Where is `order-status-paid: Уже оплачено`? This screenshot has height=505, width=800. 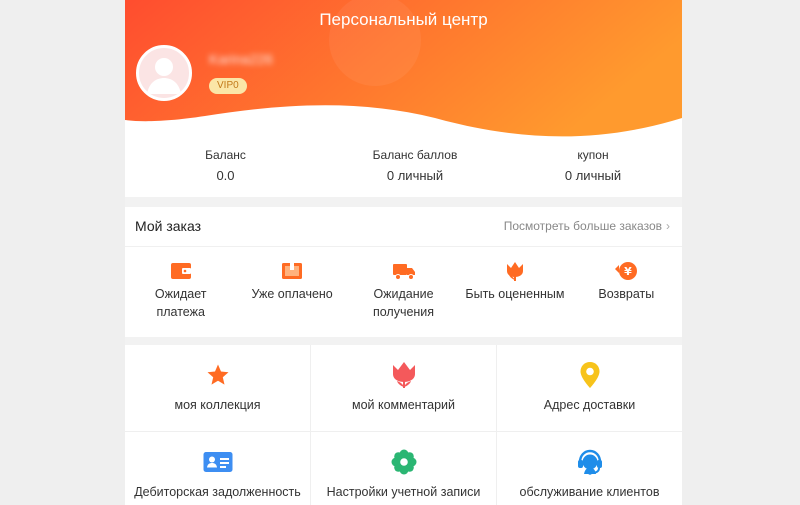 order-status-paid: Уже оплачено is located at coordinates (291, 289).